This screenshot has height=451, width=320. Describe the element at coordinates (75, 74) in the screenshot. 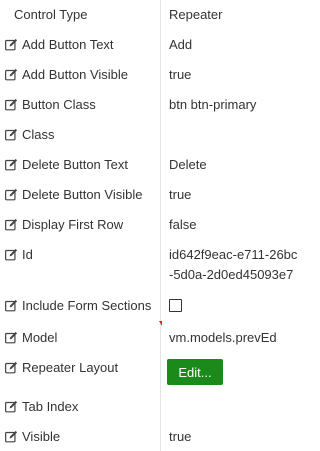

I see `property-name: Add Button Visible` at that location.